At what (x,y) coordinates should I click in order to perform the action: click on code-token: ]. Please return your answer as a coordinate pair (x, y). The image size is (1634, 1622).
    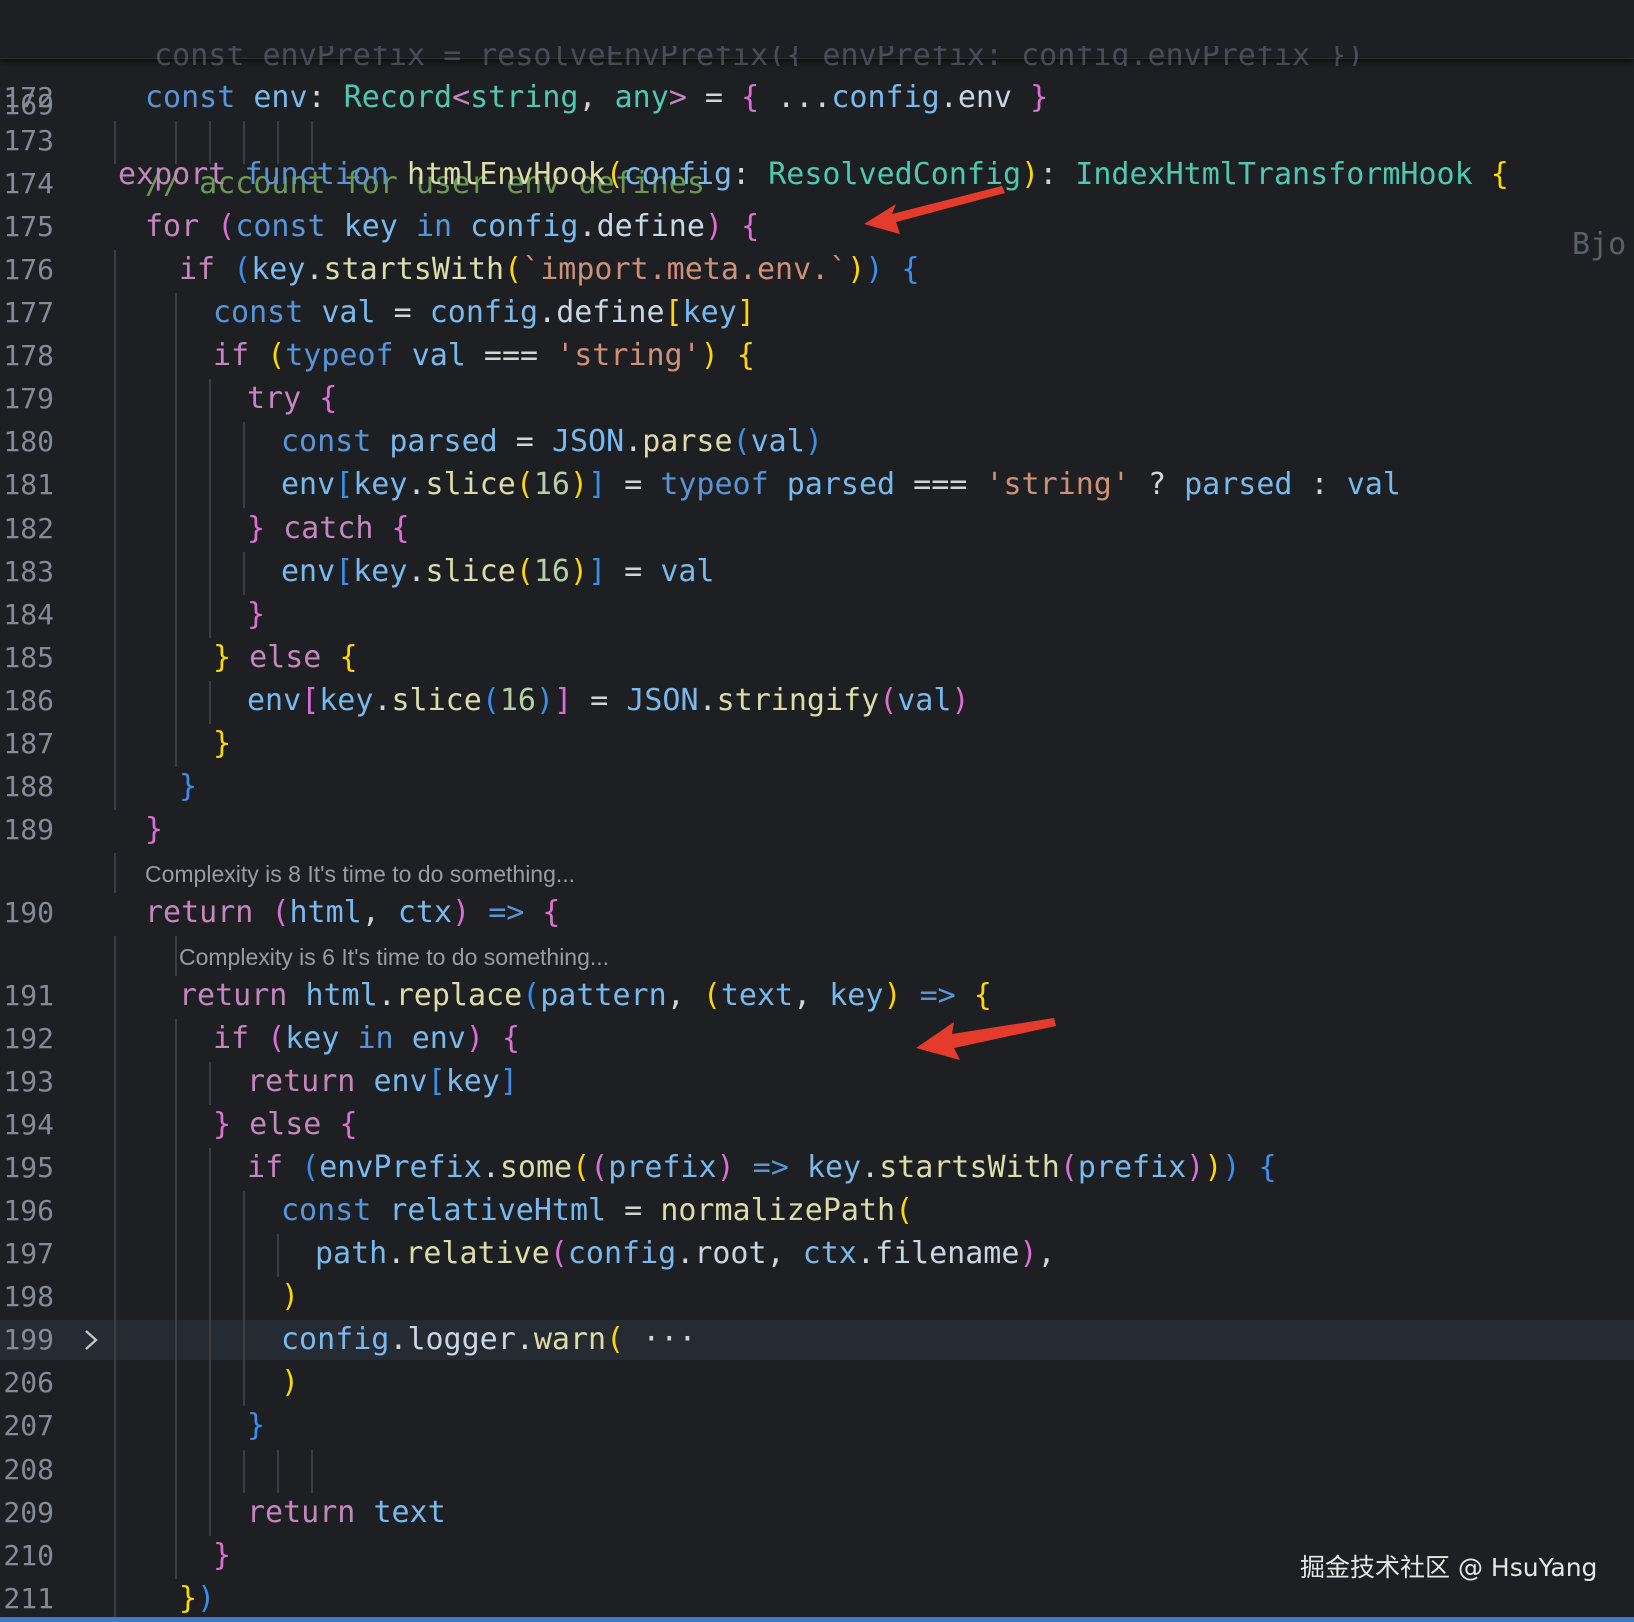
    Looking at the image, I should click on (563, 700).